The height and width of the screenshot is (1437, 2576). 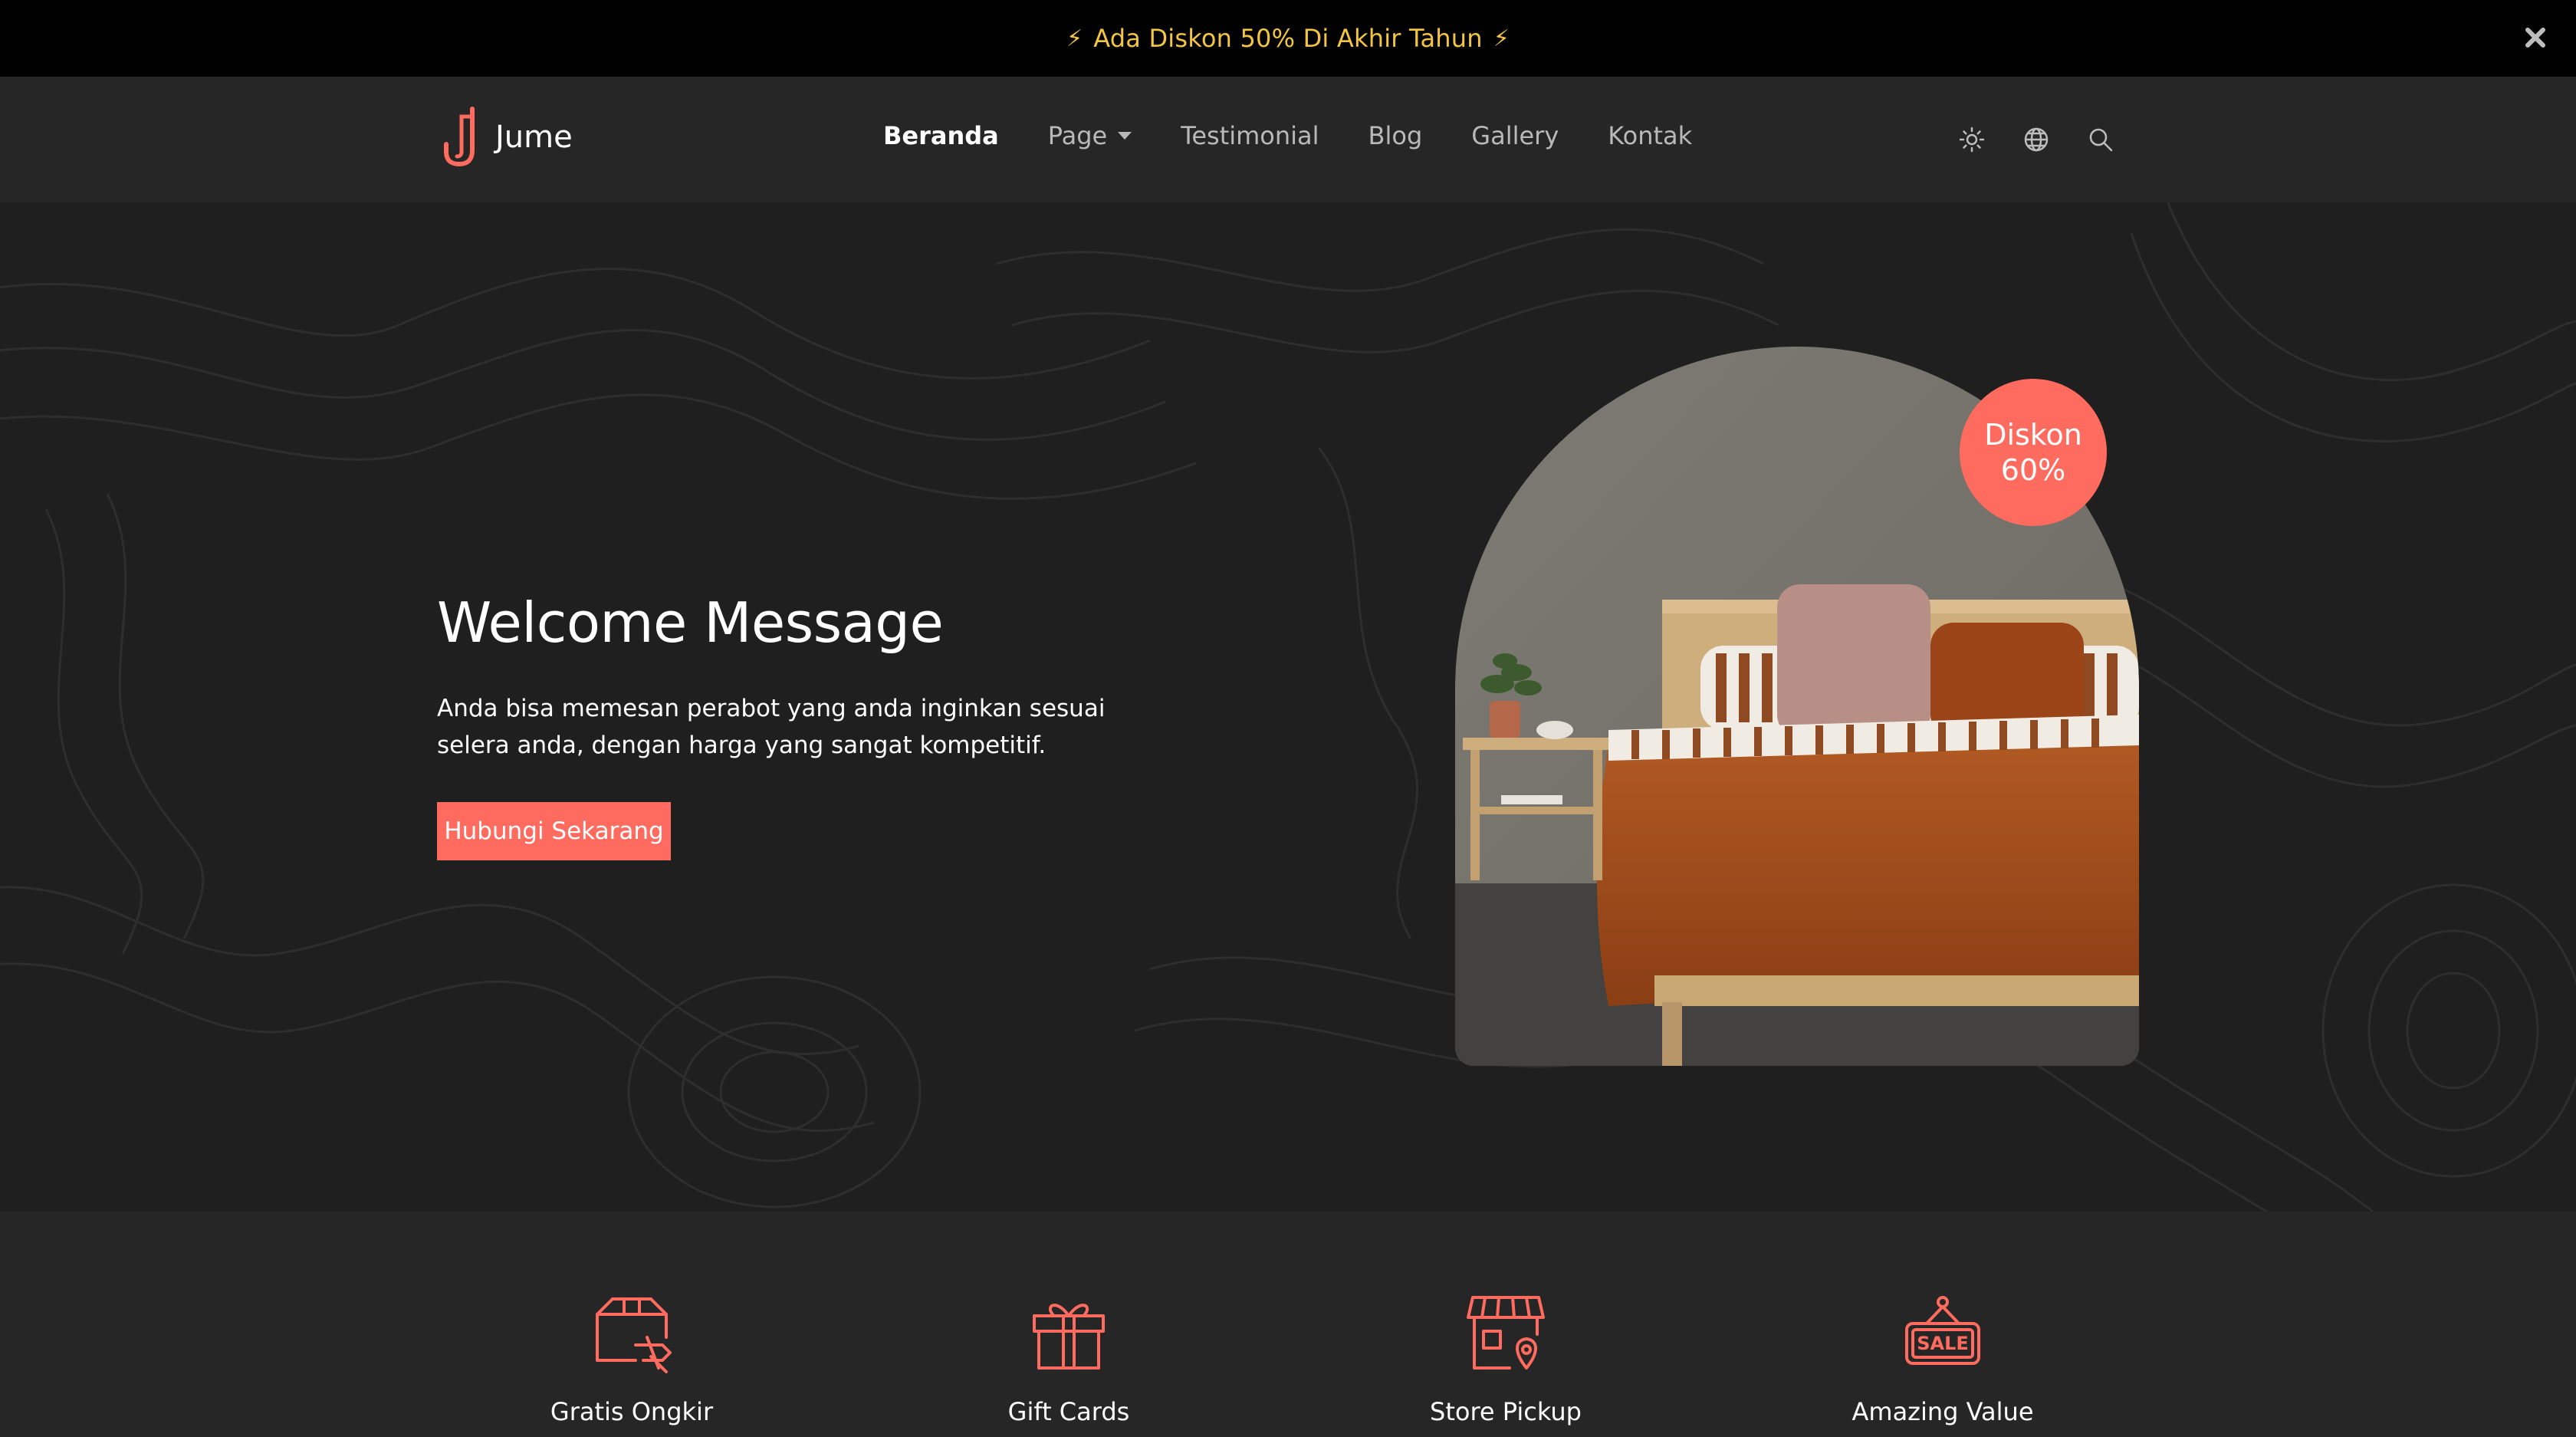 What do you see at coordinates (1942, 1330) in the screenshot?
I see `sale-tag-icon: SALE` at bounding box center [1942, 1330].